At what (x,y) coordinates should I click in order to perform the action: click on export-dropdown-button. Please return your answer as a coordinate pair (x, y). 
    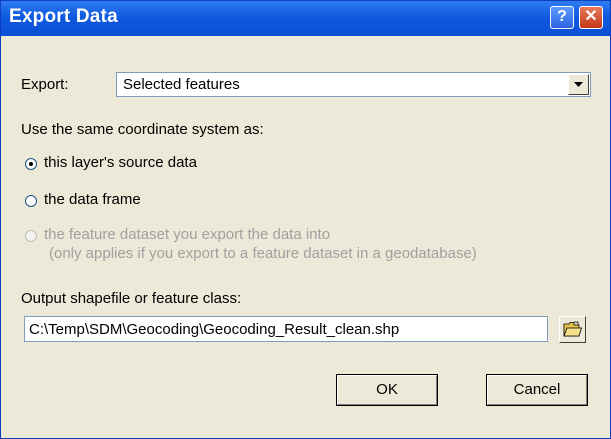
    Looking at the image, I should click on (578, 84).